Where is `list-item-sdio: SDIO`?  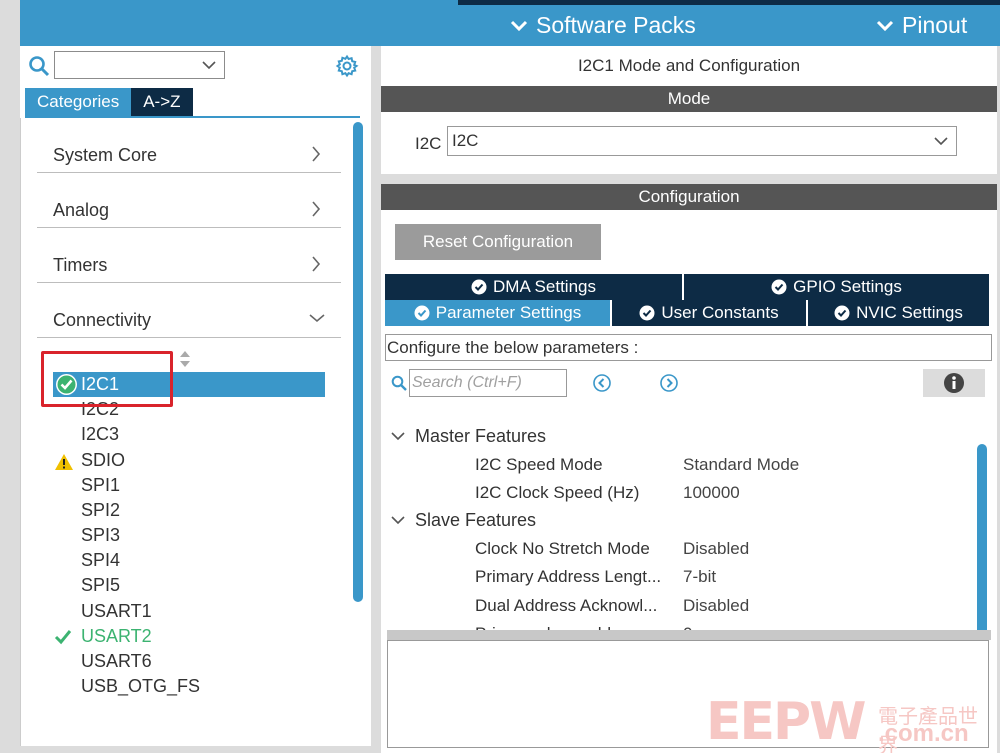 list-item-sdio: SDIO is located at coordinates (103, 460).